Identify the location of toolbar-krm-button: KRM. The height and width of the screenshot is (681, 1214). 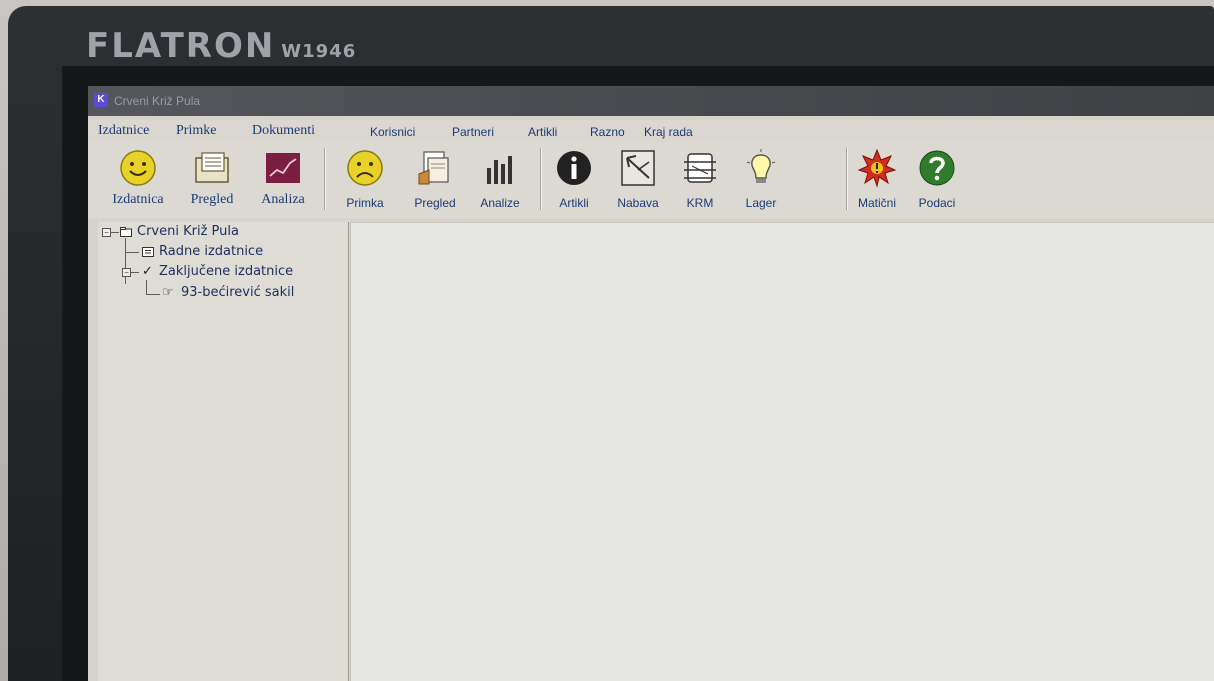
(700, 179).